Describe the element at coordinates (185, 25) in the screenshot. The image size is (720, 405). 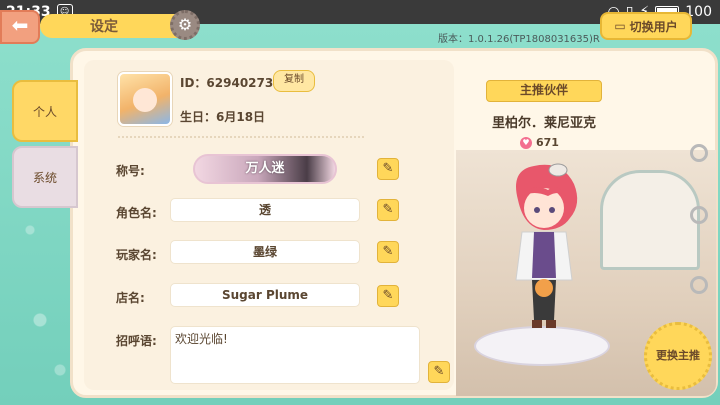
I see `gear-icon: ⚙` at that location.